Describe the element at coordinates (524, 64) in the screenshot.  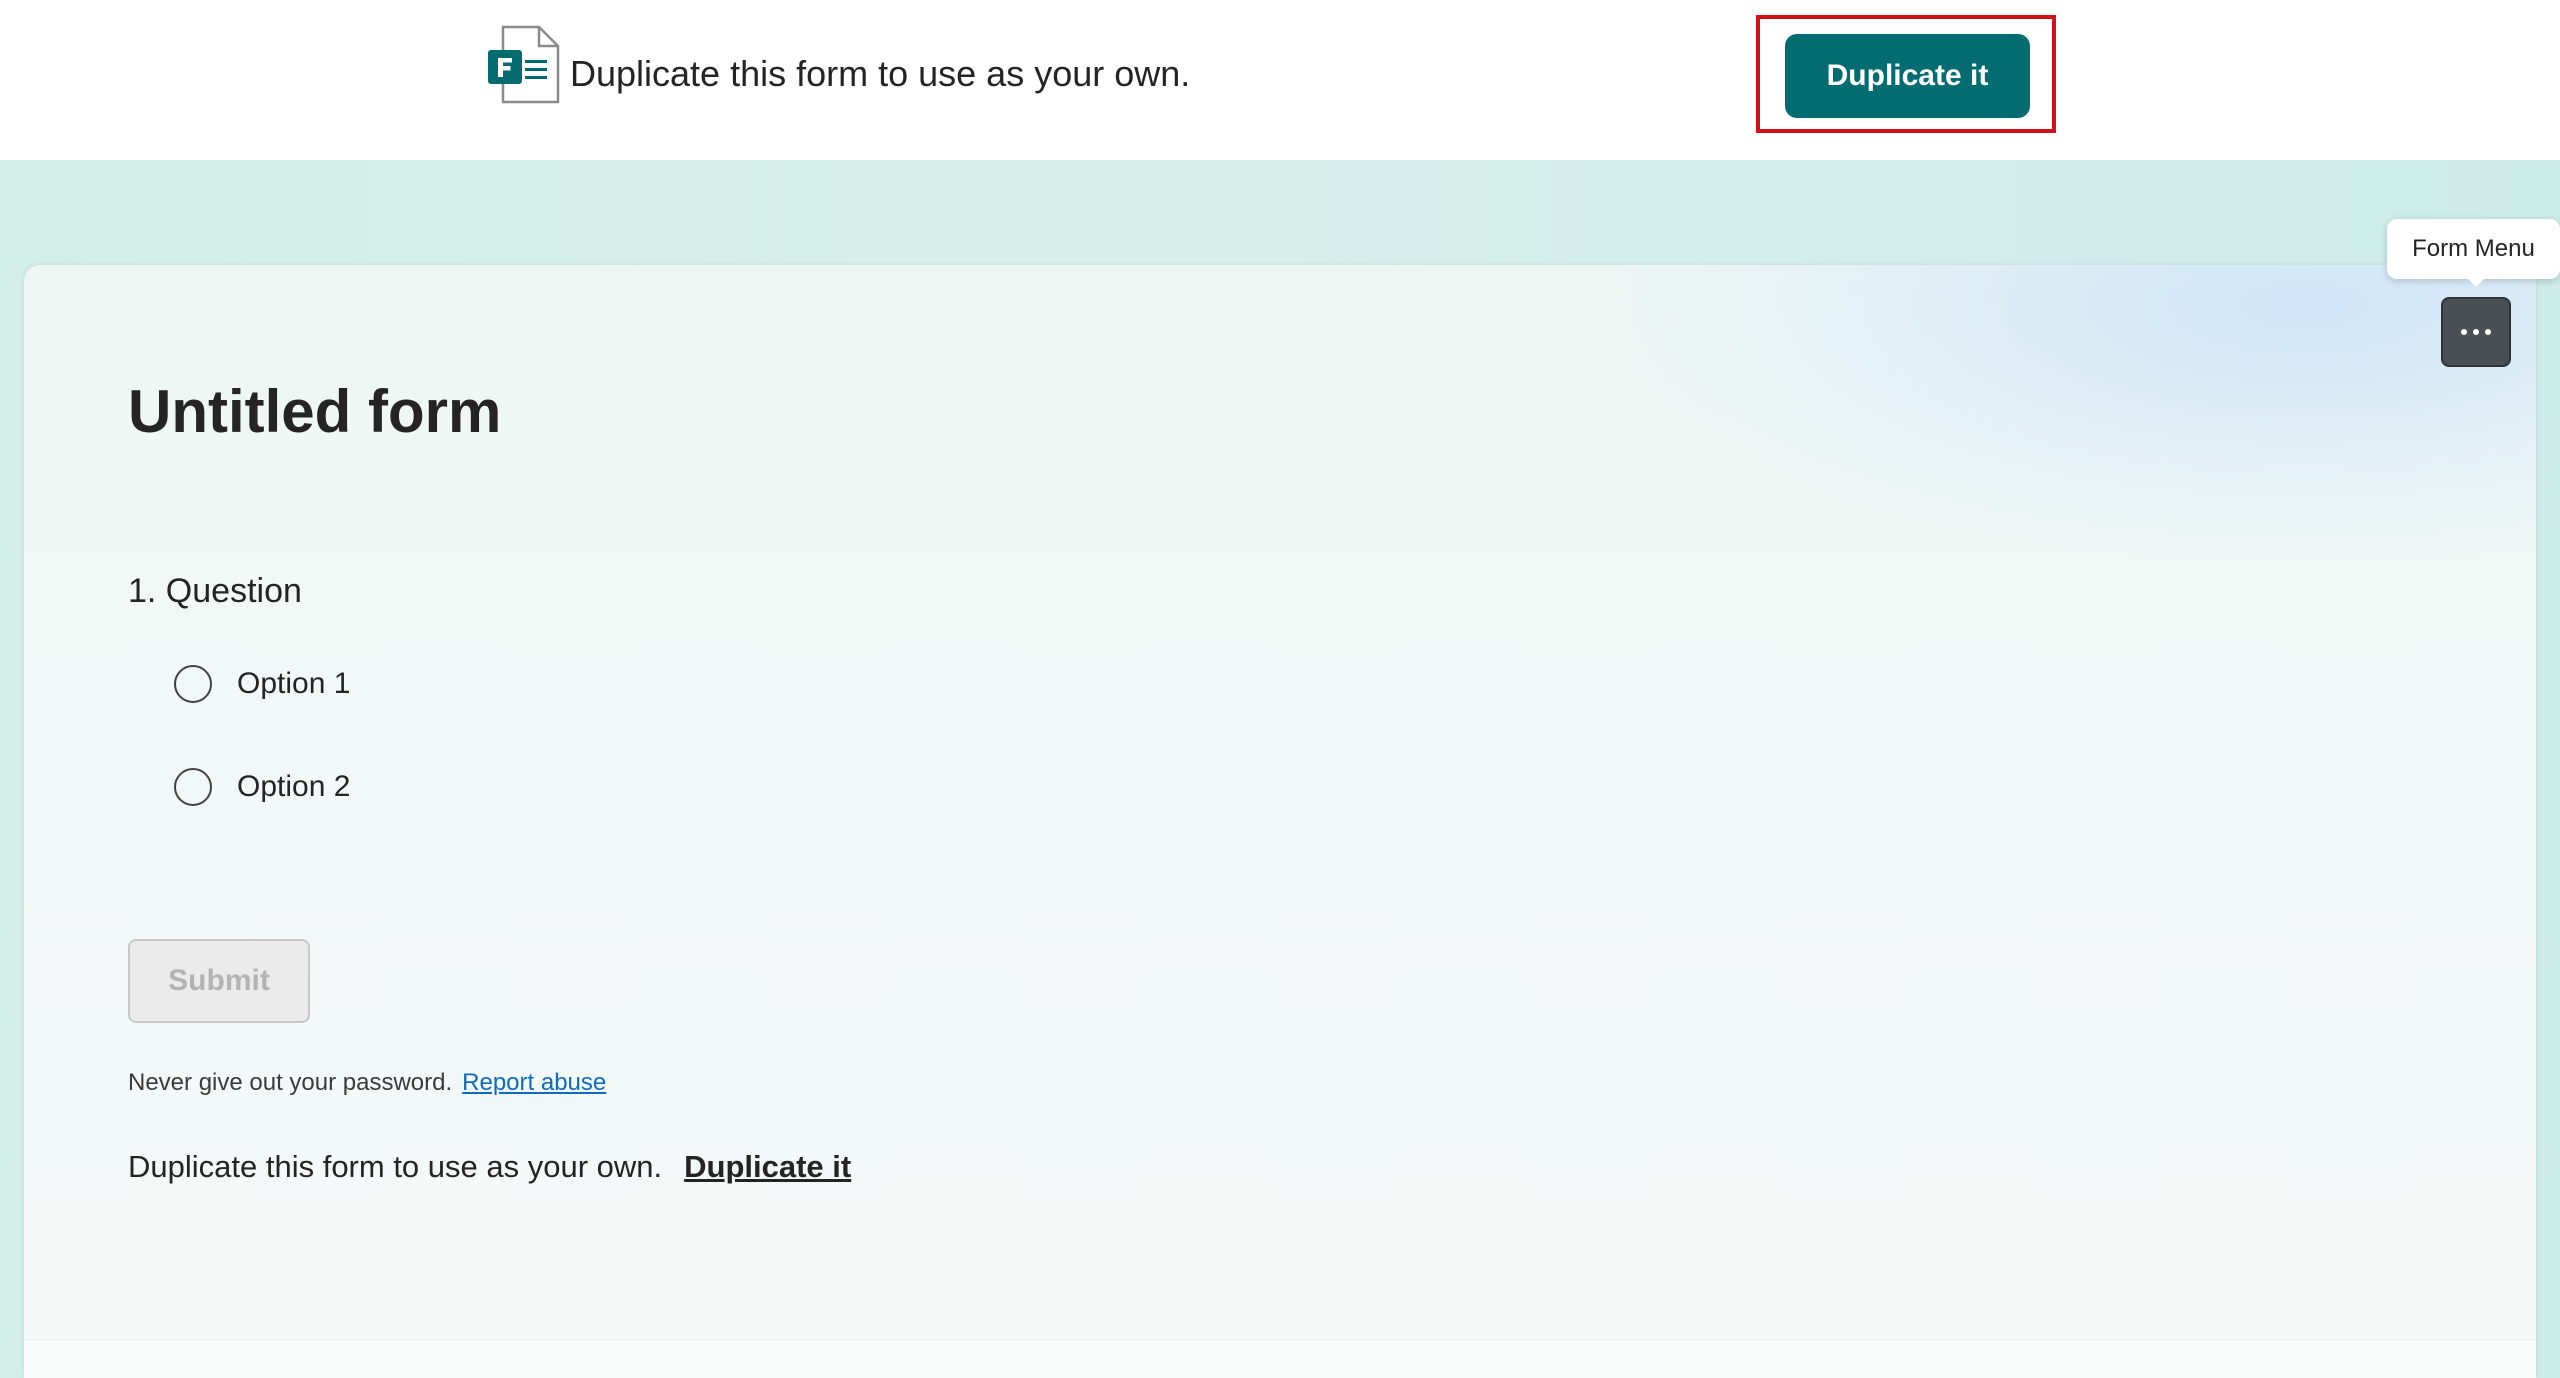
I see `microsoft-forms-logo-icon` at that location.